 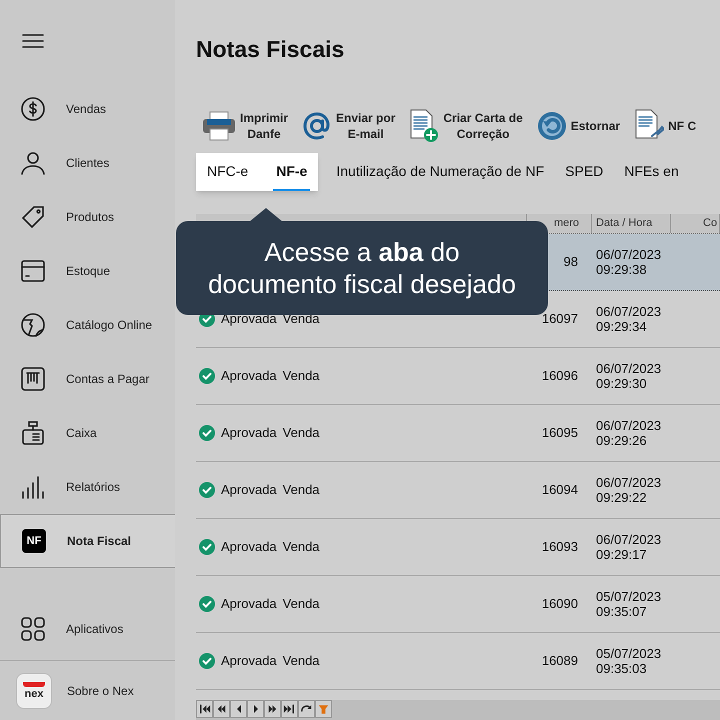 I want to click on table-cell-text: 05/07/2023 09:35:07, so click(x=628, y=604).